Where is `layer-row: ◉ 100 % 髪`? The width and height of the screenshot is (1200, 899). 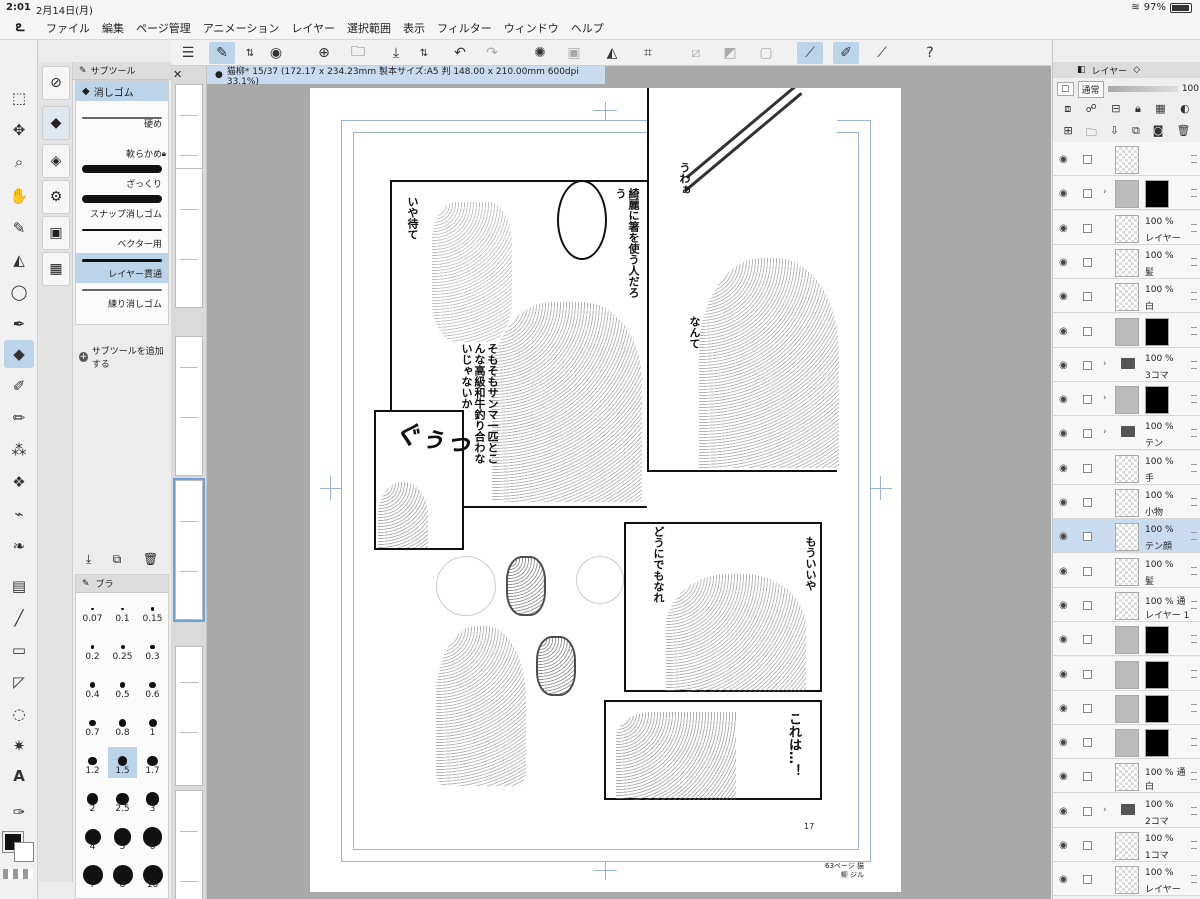 layer-row: ◉ 100 % 髪 is located at coordinates (1126, 261).